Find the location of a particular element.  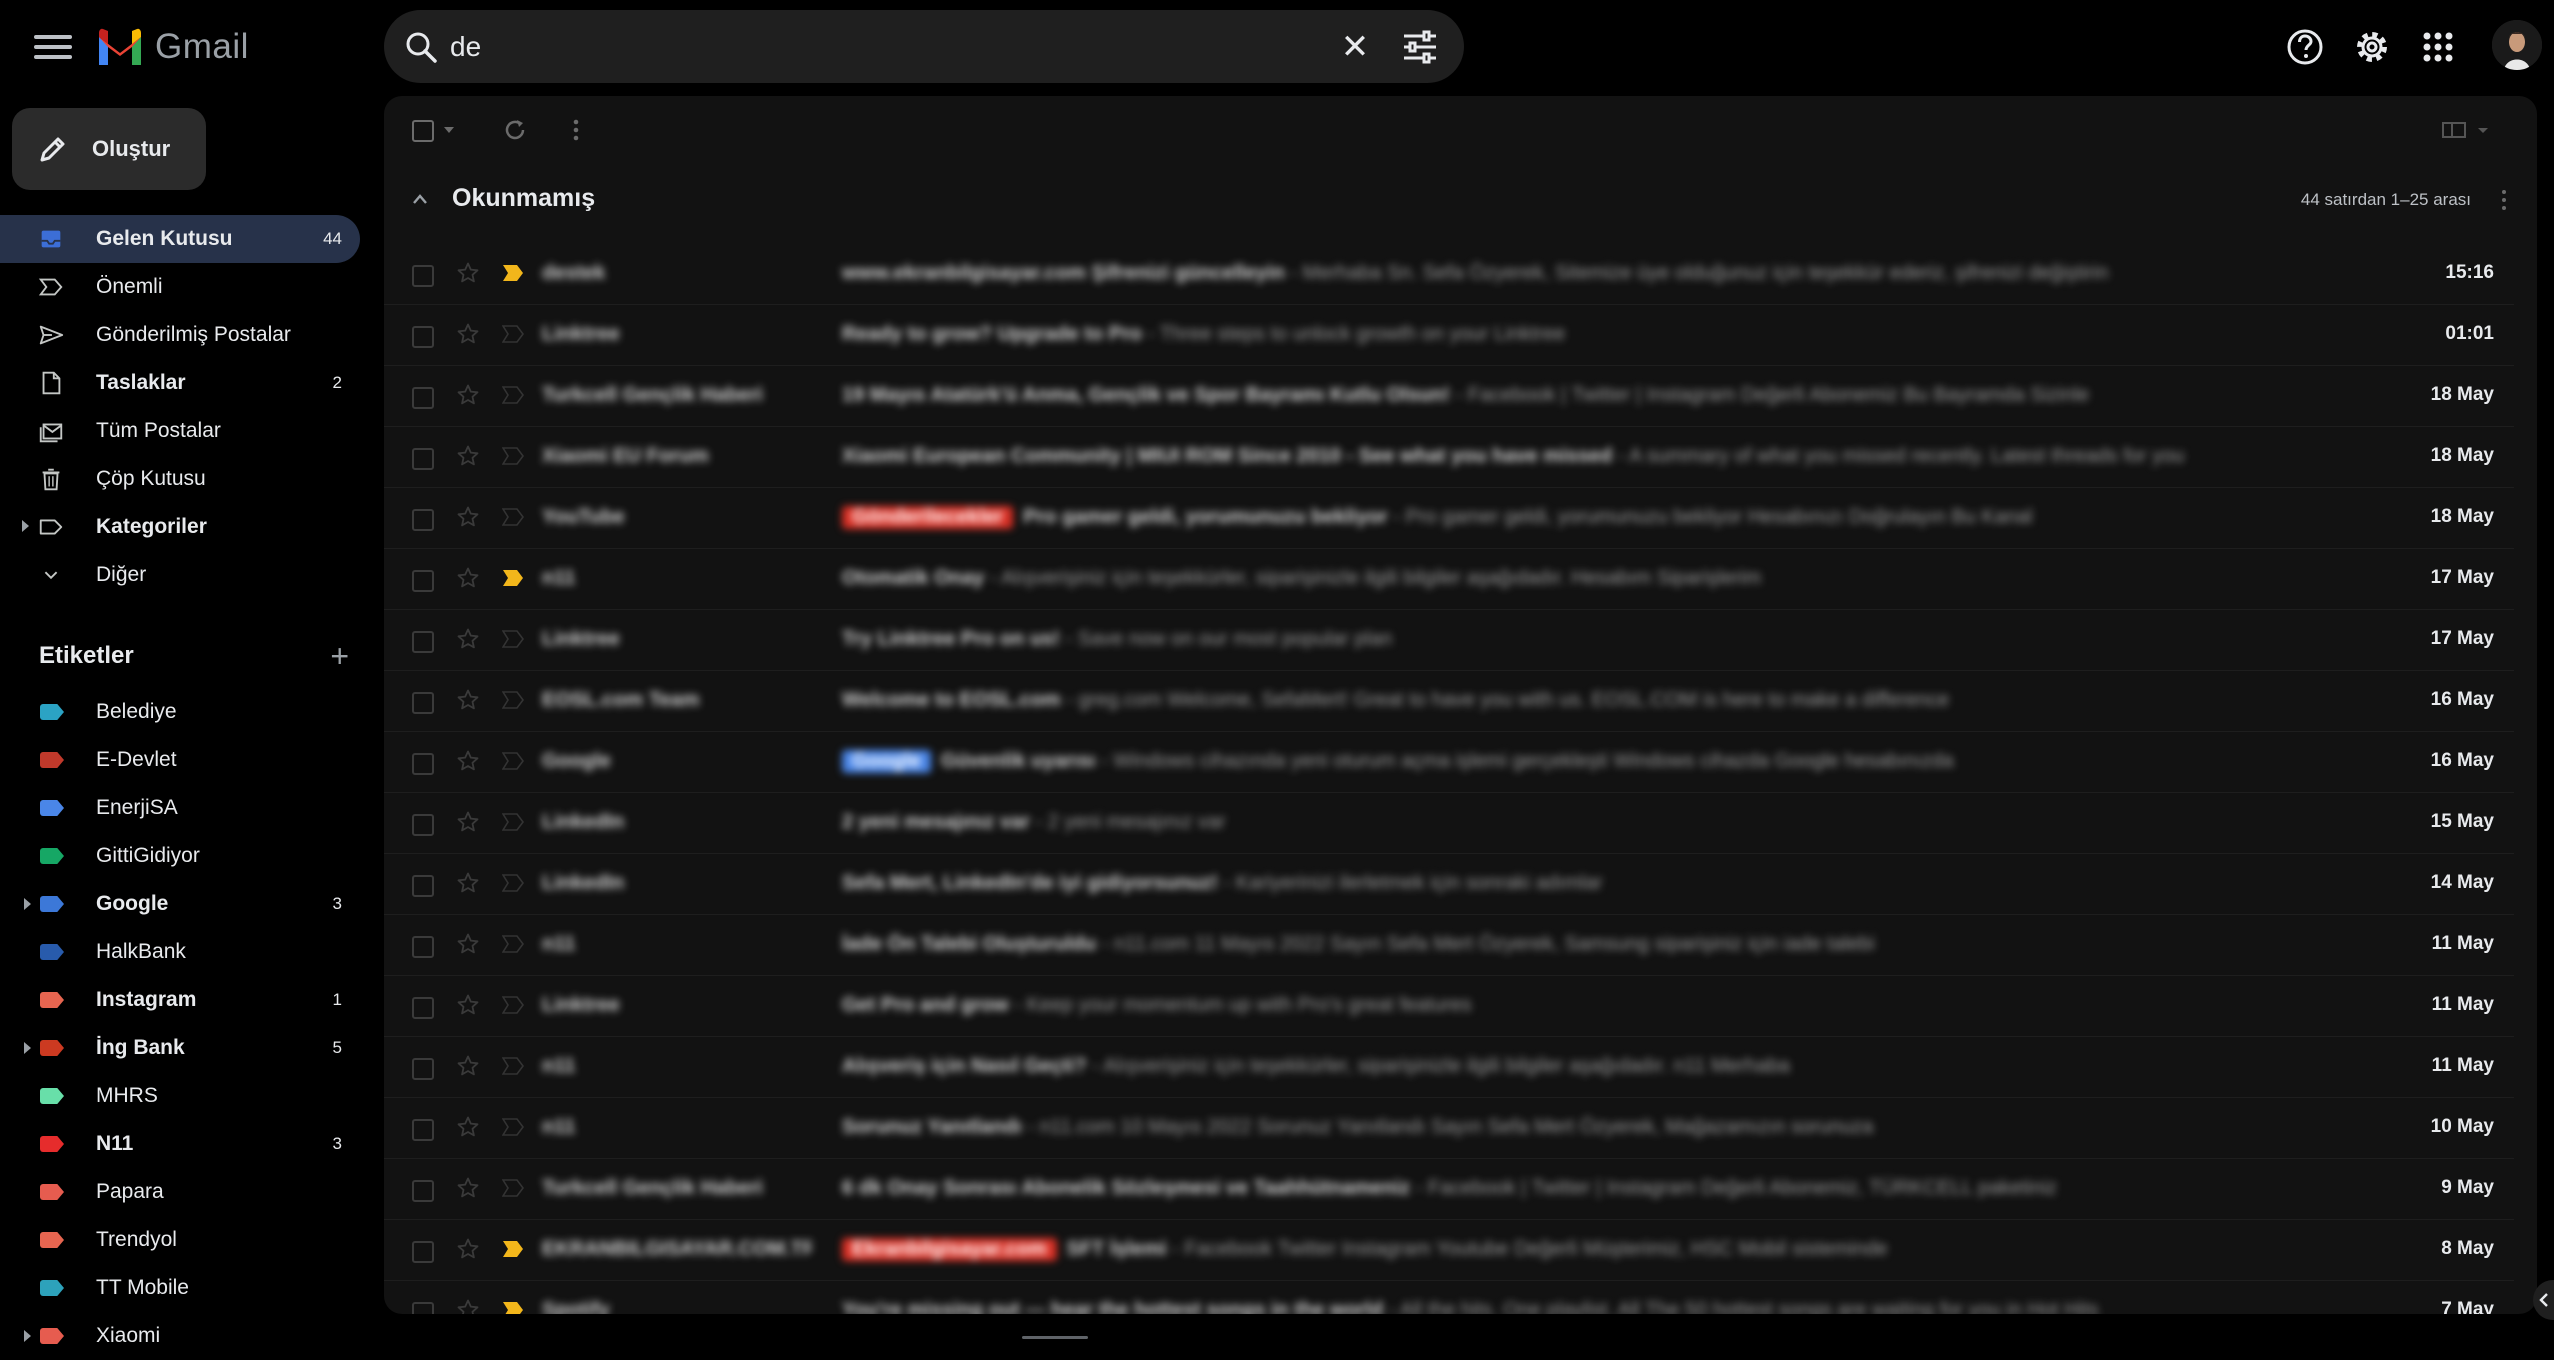

label-item: MHRS is located at coordinates (180, 1096).